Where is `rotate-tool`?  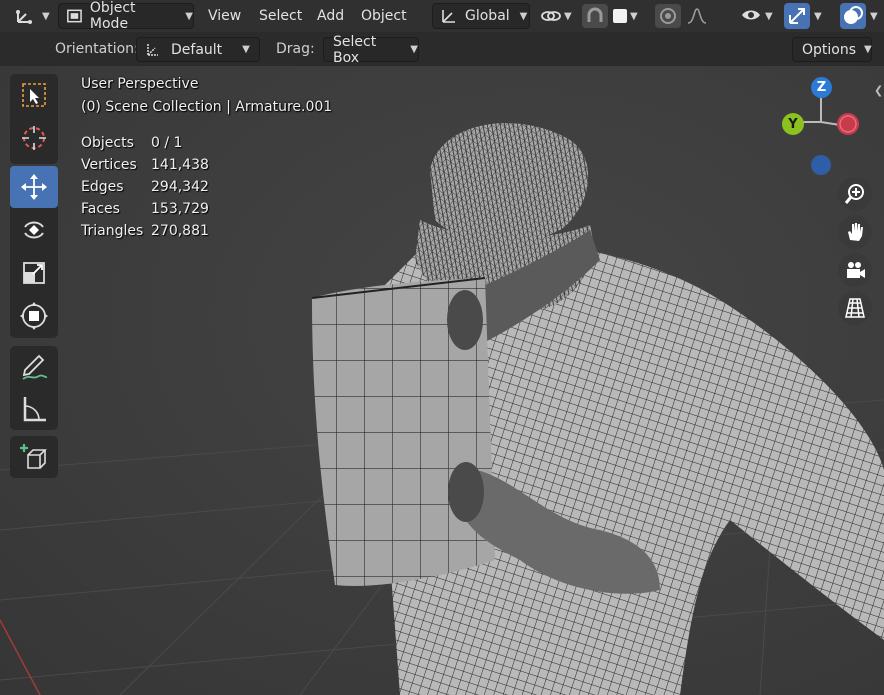 rotate-tool is located at coordinates (34, 230).